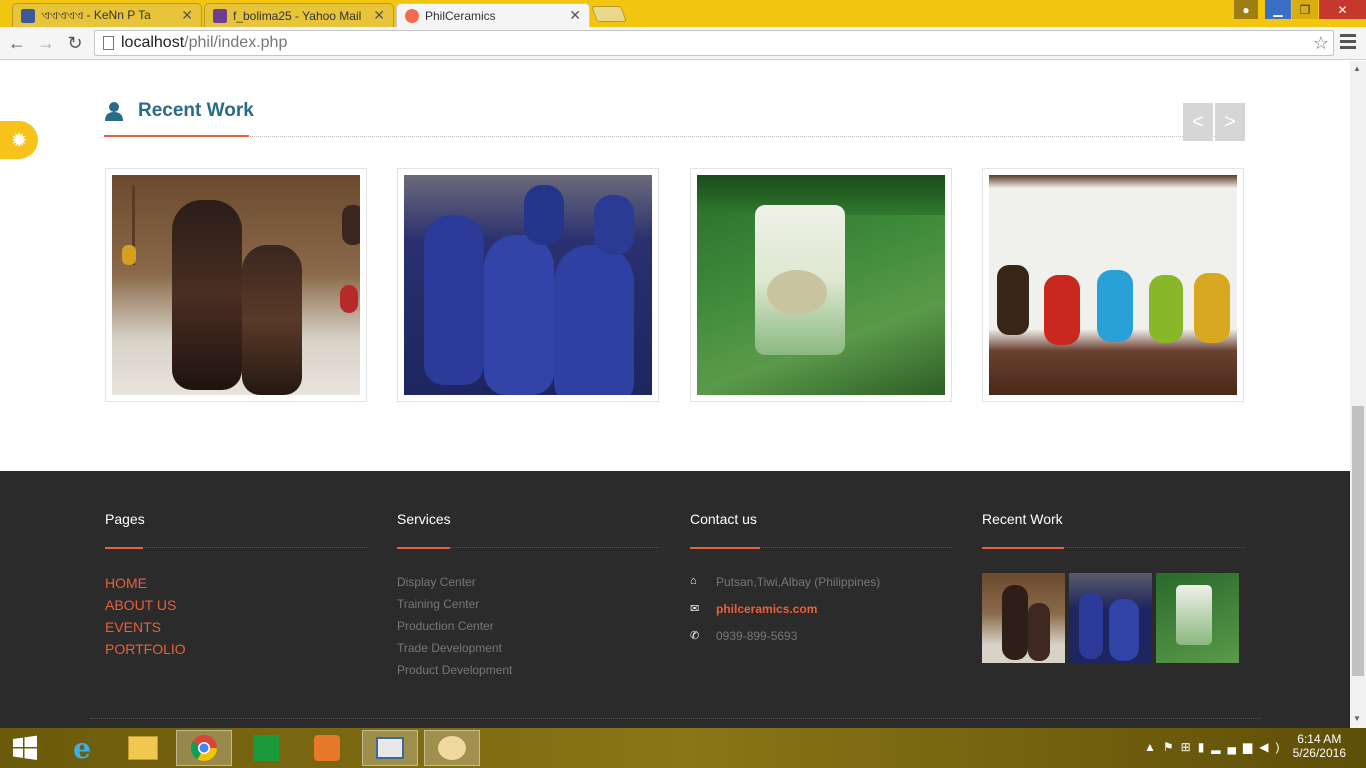 Image resolution: width=1366 pixels, height=768 pixels. I want to click on painted-lamps-photo, so click(1113, 285).